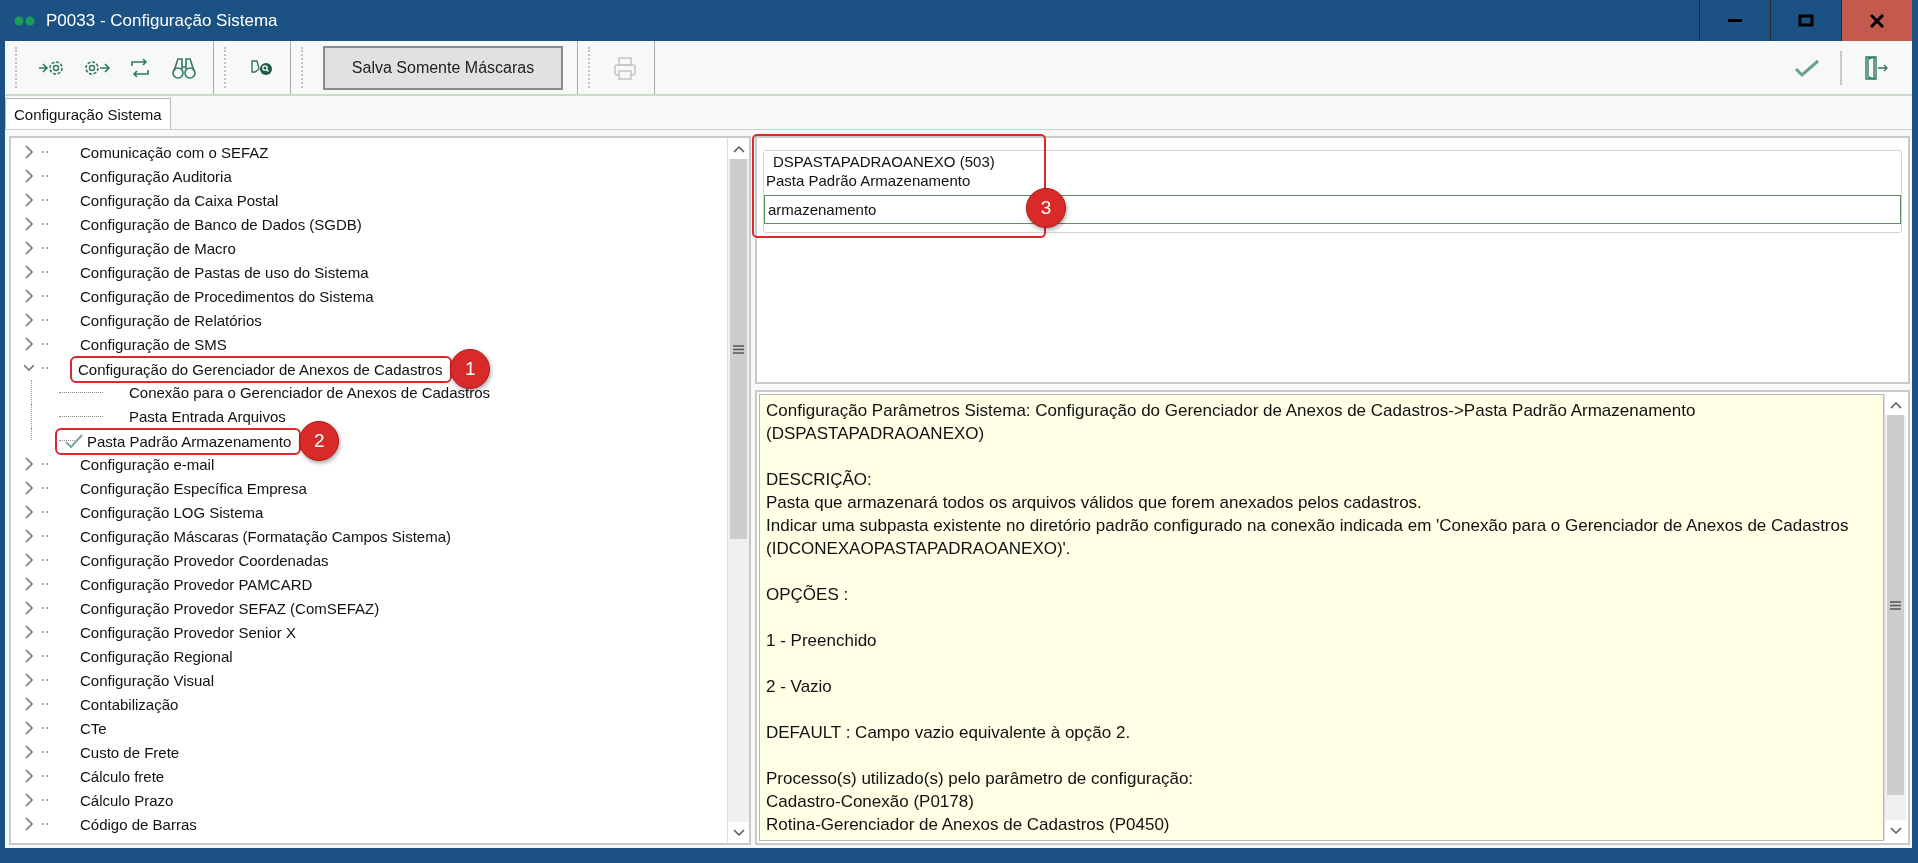  What do you see at coordinates (188, 632) in the screenshot?
I see `tree-item: Configuração Provedor Senior X` at bounding box center [188, 632].